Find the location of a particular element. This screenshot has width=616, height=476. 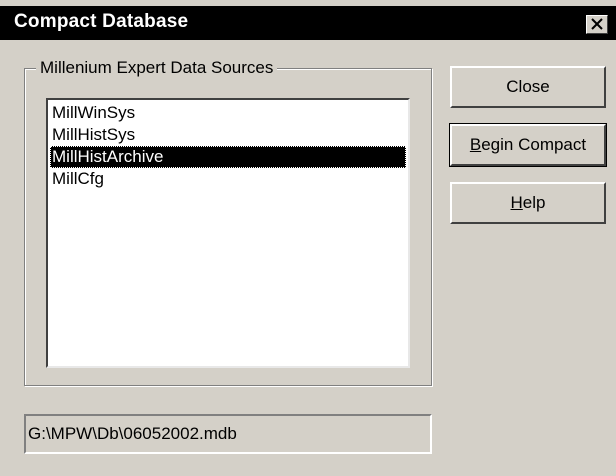

group-legend: Millenium Expert Data Sources is located at coordinates (157, 68).